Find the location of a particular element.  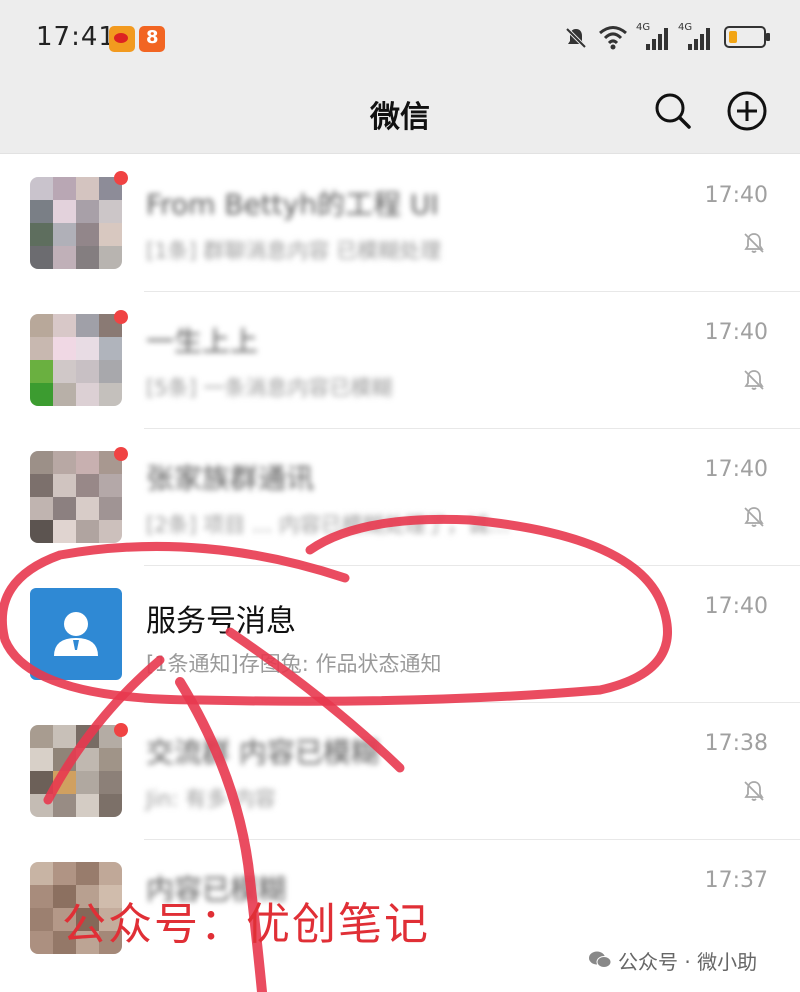

service-person-icon is located at coordinates (76, 634).